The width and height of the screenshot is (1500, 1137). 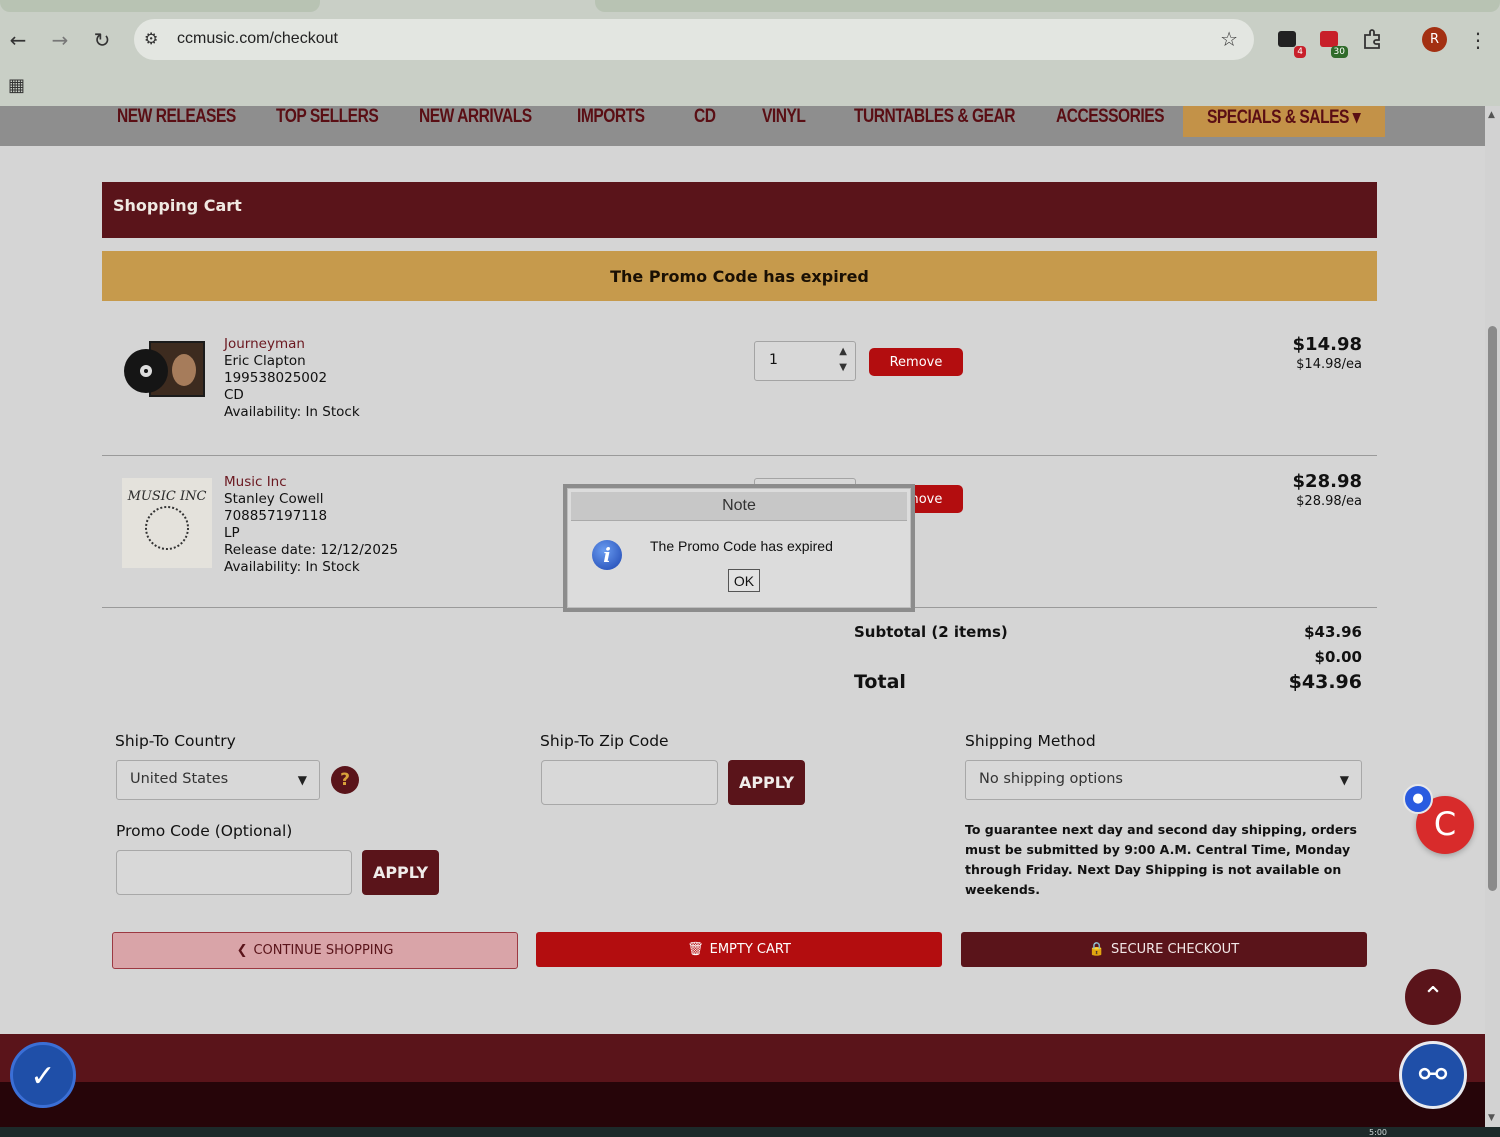 I want to click on empty-cart-button: 🗑 EMPTY CART, so click(x=739, y=949).